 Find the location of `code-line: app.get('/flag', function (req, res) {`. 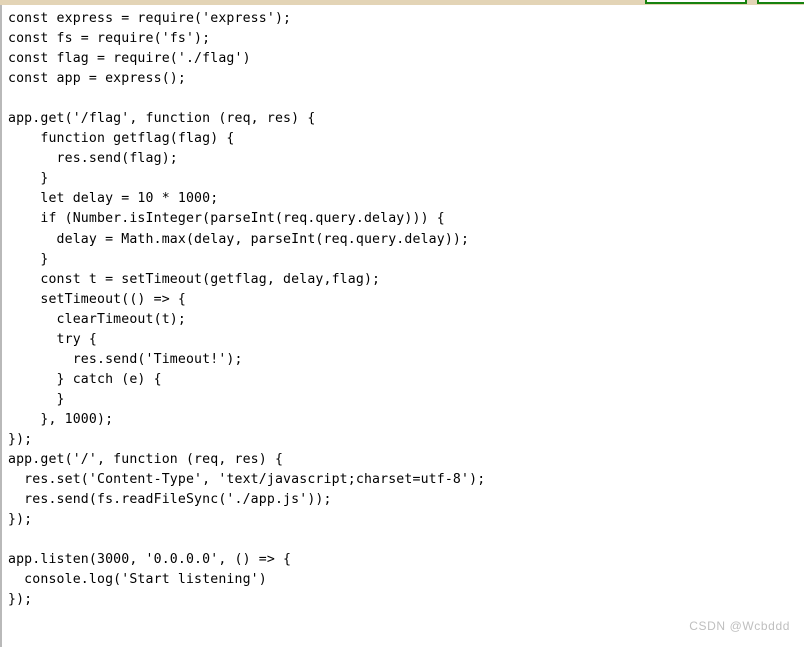

code-line: app.get('/flag', function (req, res) { is located at coordinates (162, 119).